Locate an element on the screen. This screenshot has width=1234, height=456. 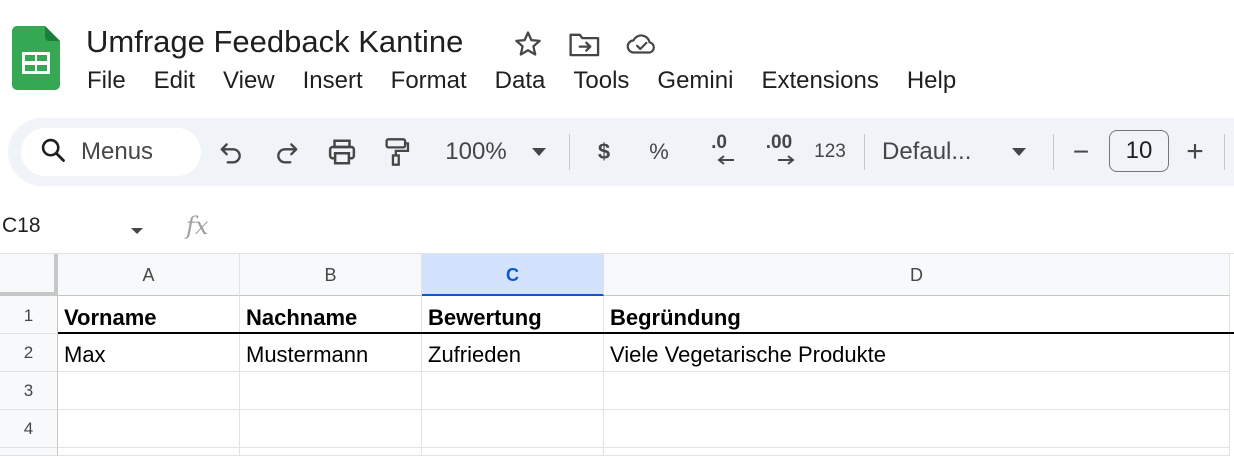
currency-label: $ is located at coordinates (604, 151).